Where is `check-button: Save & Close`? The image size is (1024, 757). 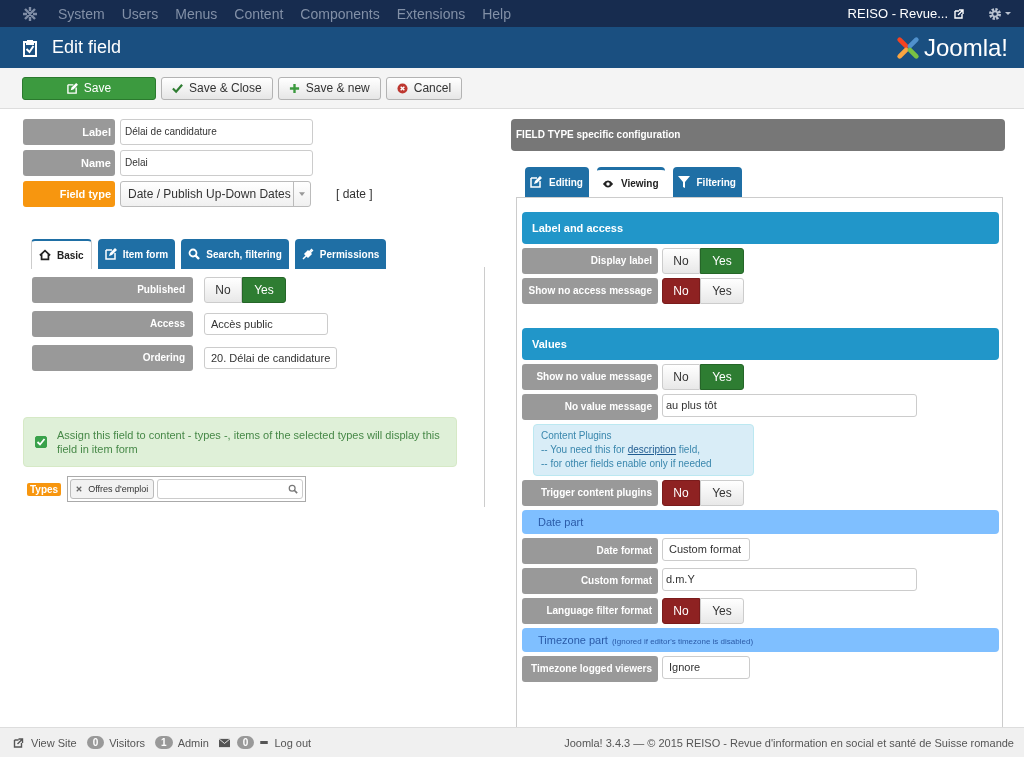 check-button: Save & Close is located at coordinates (217, 88).